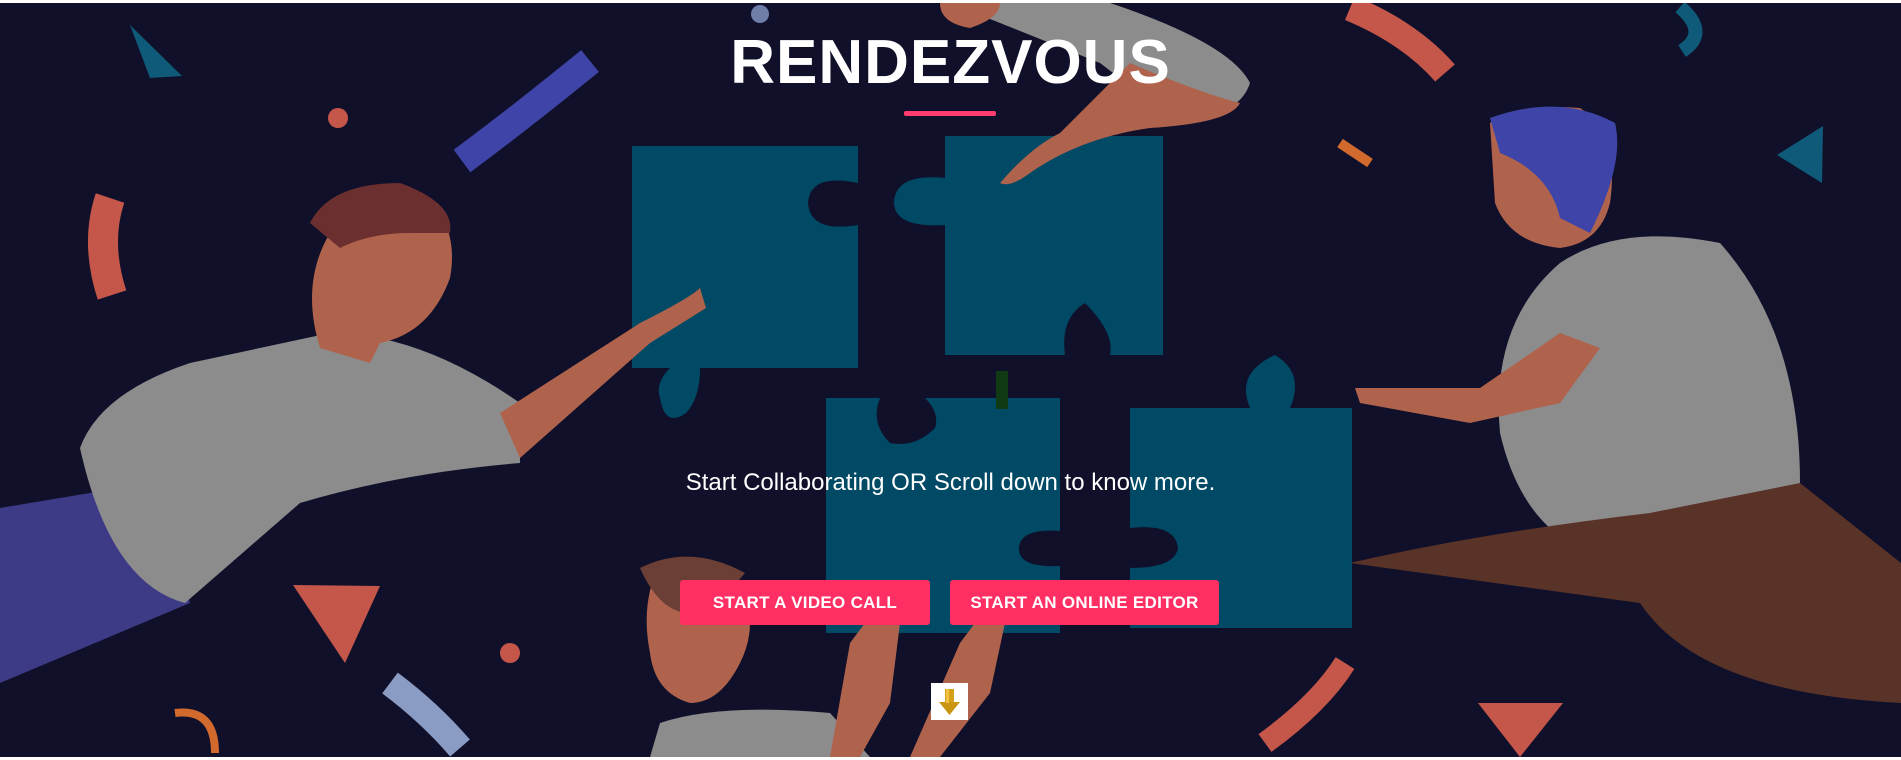 The height and width of the screenshot is (760, 1901). I want to click on down-arrow-icon, so click(949, 702).